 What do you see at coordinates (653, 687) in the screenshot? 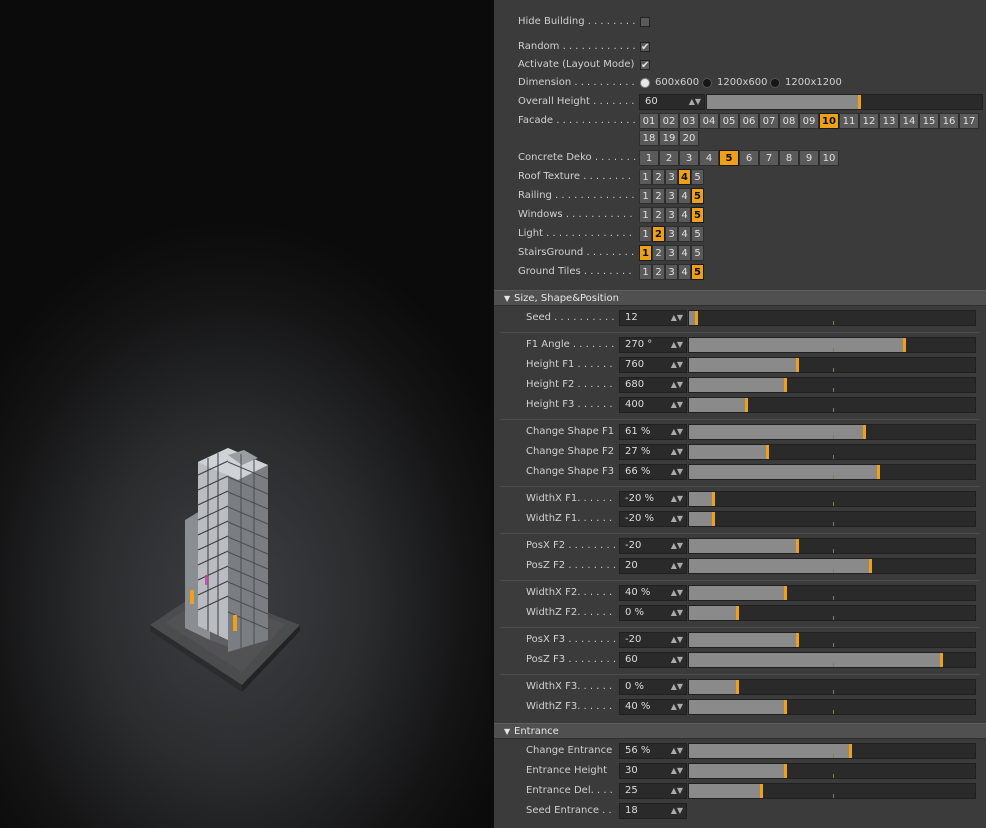
I see `widthx-f3-input: 0 % ▲▼` at bounding box center [653, 687].